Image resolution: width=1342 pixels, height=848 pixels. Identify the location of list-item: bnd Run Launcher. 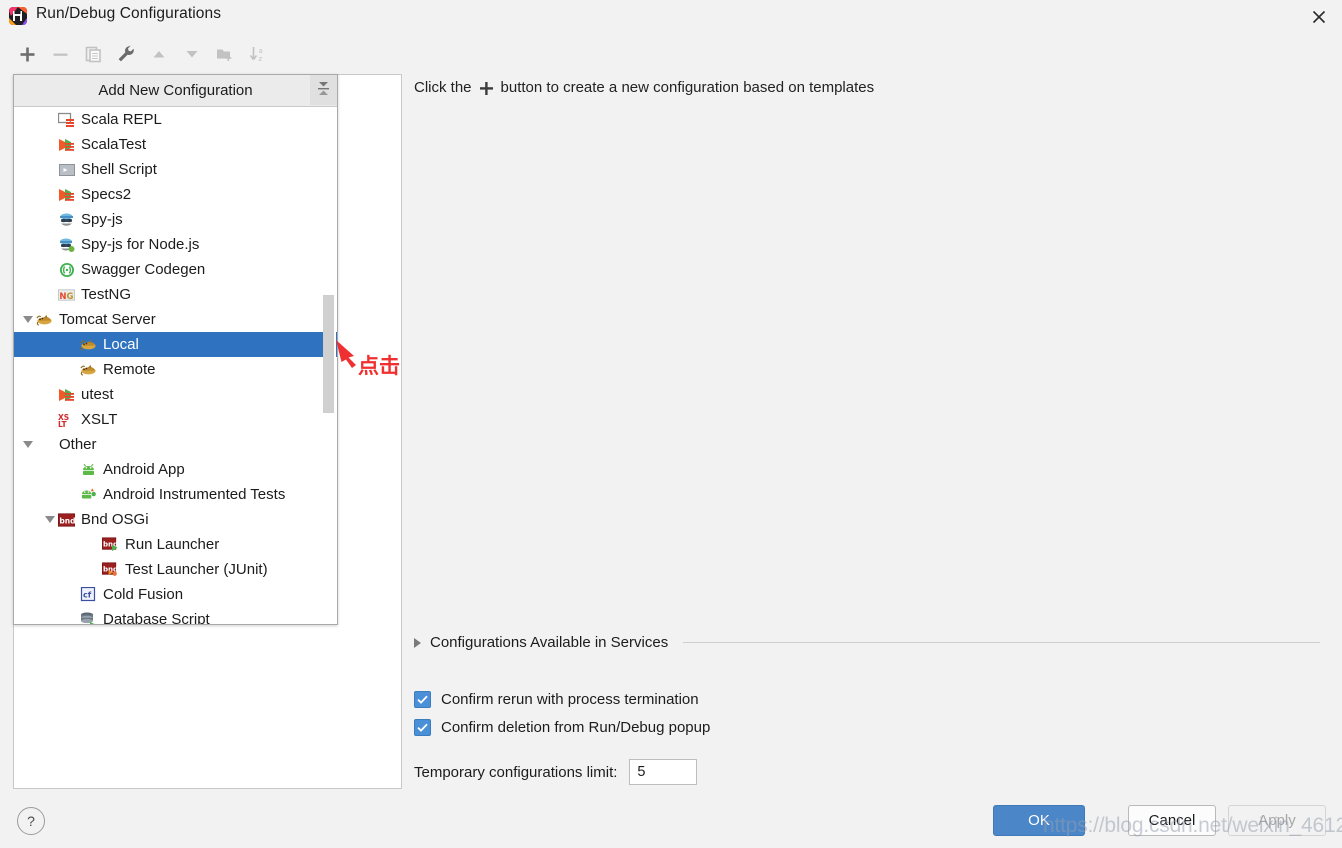
(175, 544).